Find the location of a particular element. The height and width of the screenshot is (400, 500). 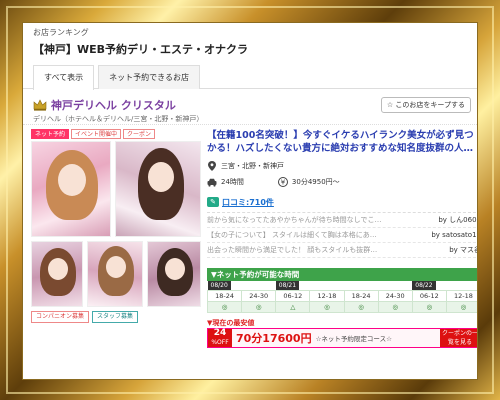

car-icon is located at coordinates (212, 182).